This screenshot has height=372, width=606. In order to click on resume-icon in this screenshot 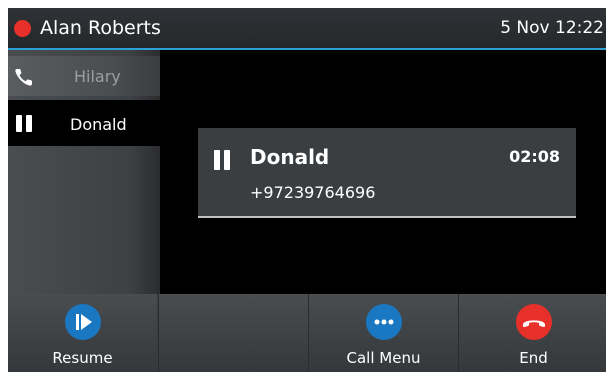, I will do `click(82, 322)`.